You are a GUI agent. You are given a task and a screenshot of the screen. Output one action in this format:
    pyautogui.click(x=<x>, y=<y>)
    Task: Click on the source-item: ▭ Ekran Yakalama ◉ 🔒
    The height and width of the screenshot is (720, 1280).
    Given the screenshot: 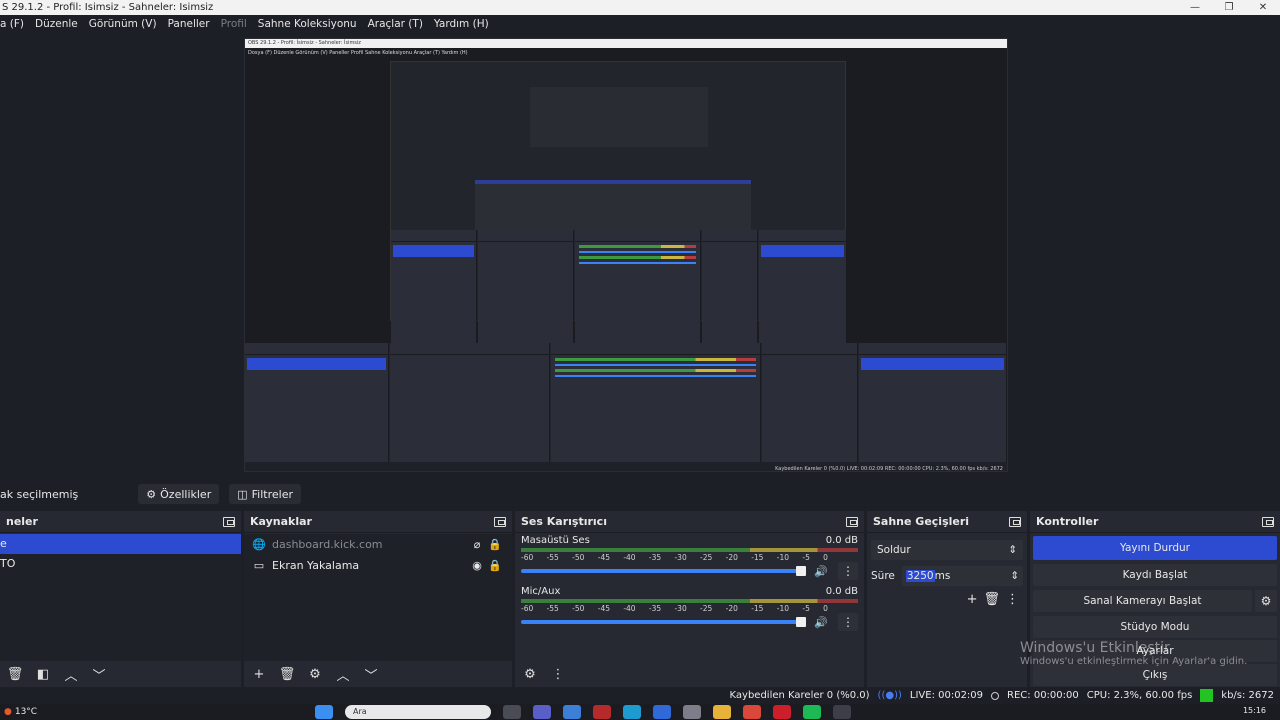 What is the action you would take?
    pyautogui.click(x=378, y=565)
    